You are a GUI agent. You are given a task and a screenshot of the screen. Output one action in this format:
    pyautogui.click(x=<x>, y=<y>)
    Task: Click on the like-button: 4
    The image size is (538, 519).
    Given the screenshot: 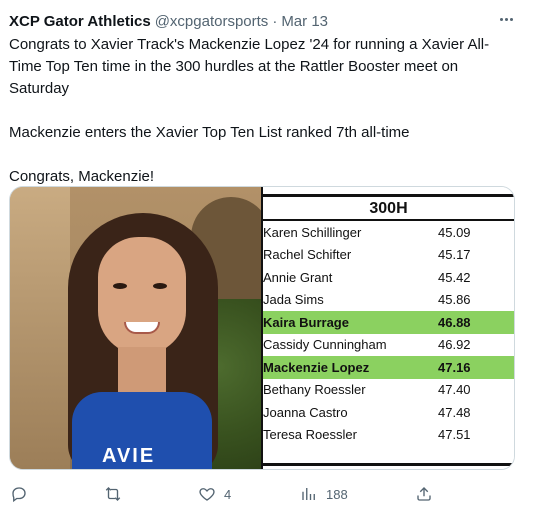 What is the action you would take?
    pyautogui.click(x=214, y=494)
    